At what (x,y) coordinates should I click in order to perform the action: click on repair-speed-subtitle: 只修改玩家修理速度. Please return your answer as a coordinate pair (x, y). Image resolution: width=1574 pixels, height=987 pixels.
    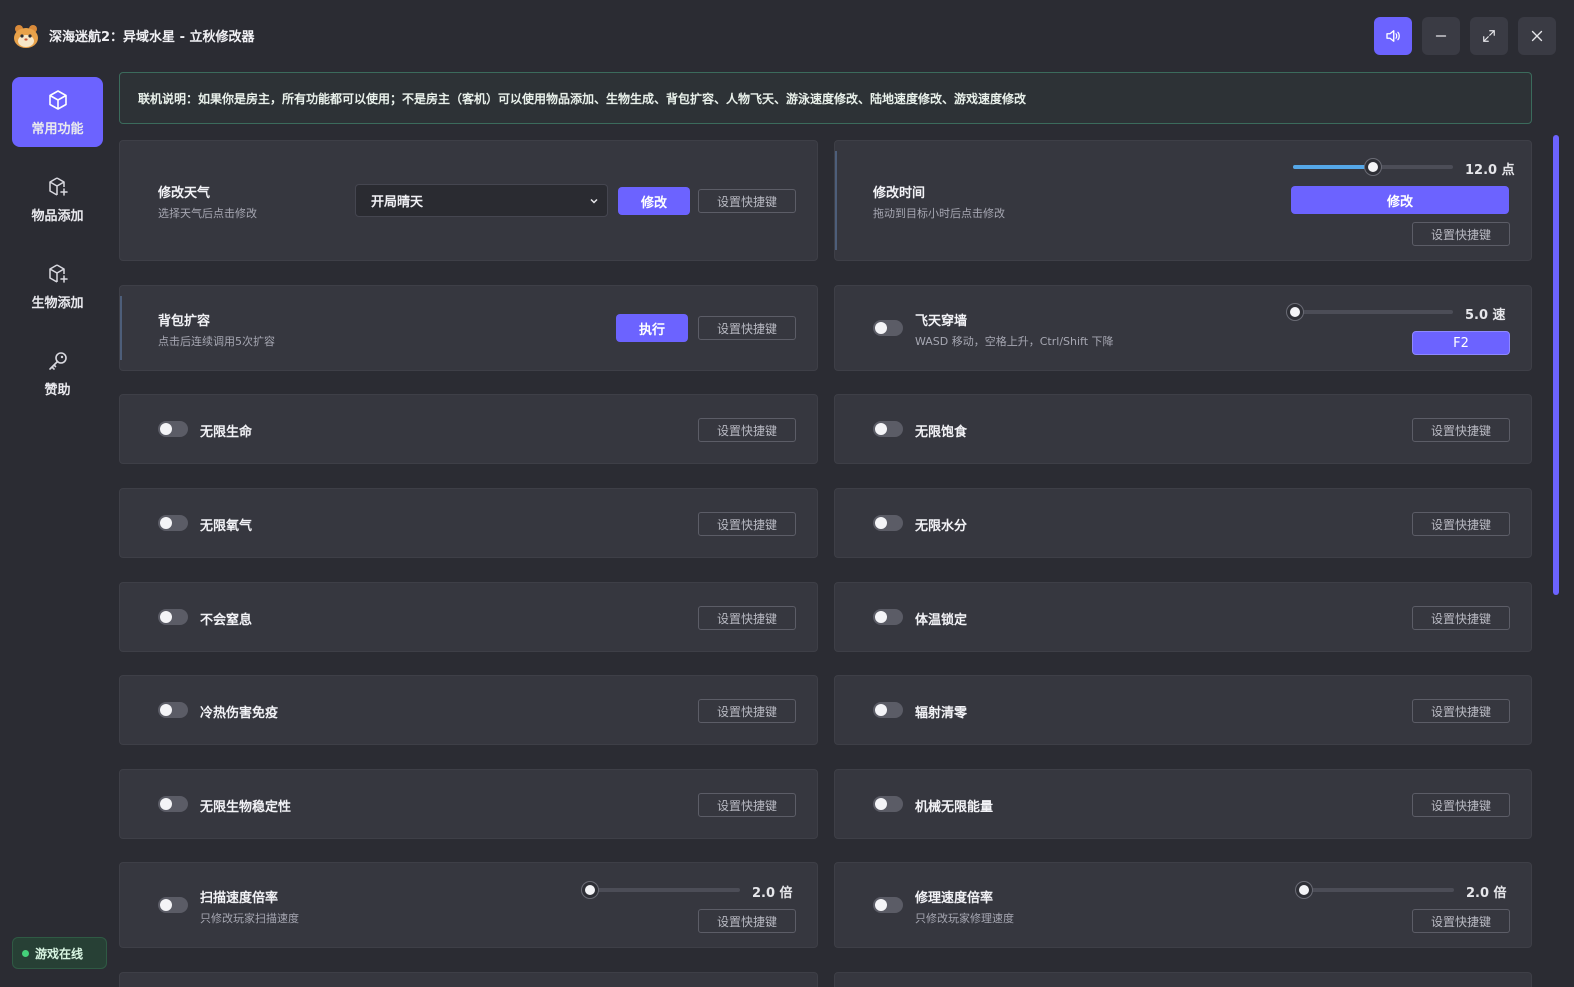
    Looking at the image, I should click on (964, 918).